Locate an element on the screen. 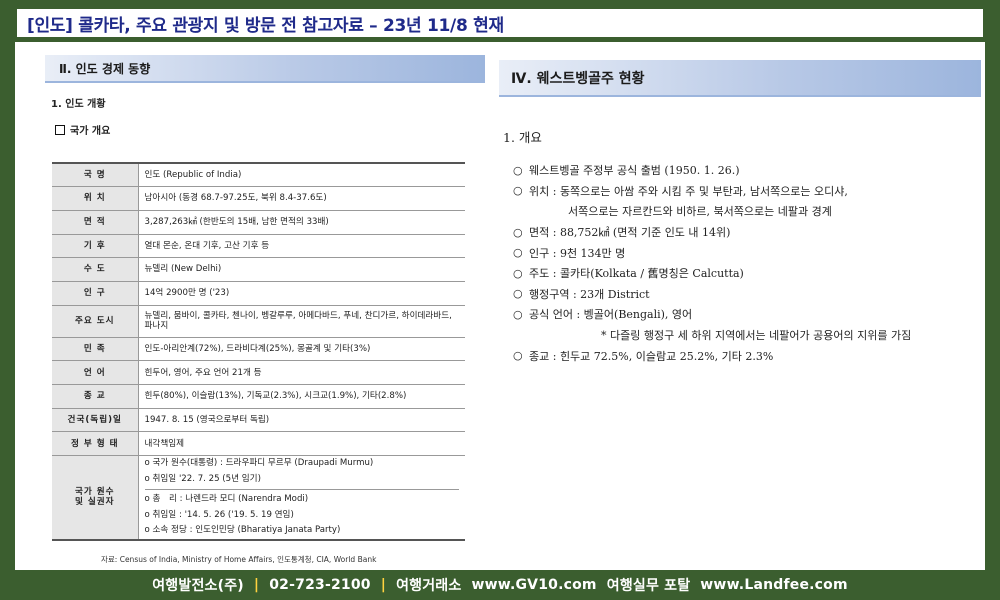 The width and height of the screenshot is (1000, 600). leader-line: o 총 리 : 나렌드라 모디 (Narendra Modi) is located at coordinates (301, 498).